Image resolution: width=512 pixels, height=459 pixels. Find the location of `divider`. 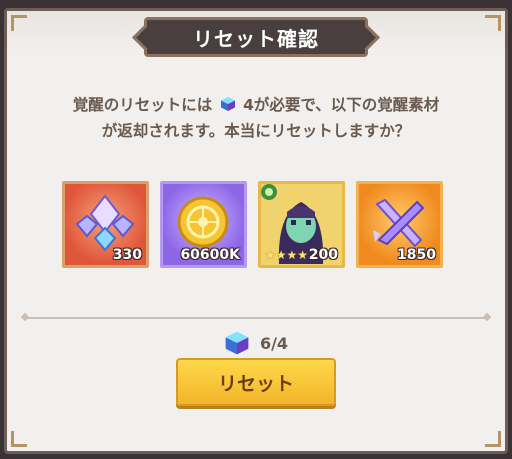

divider is located at coordinates (256, 318).